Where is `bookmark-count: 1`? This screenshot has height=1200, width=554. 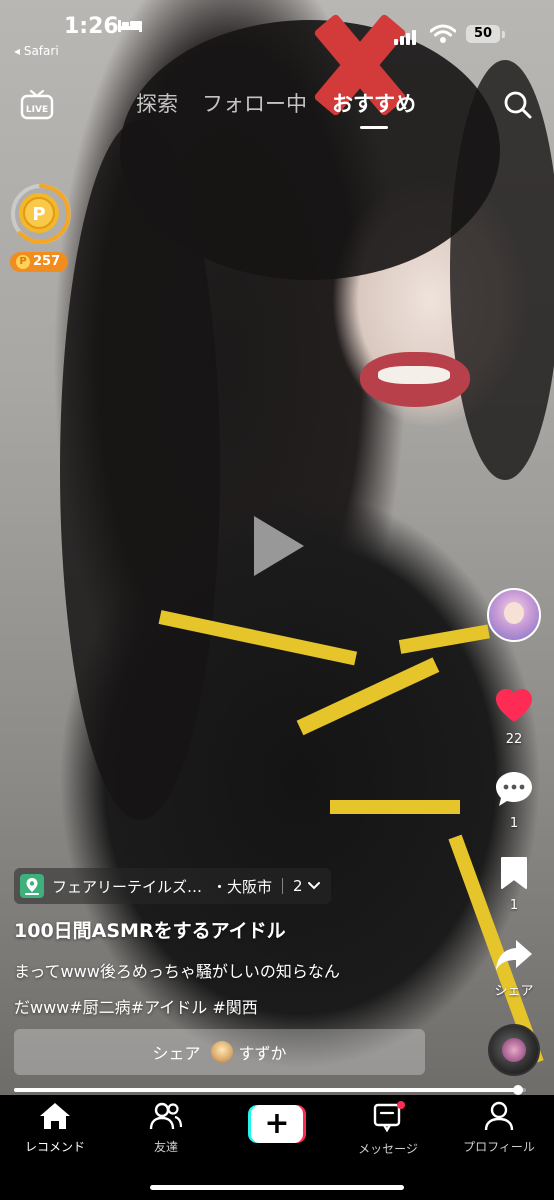
bookmark-count: 1 is located at coordinates (514, 905).